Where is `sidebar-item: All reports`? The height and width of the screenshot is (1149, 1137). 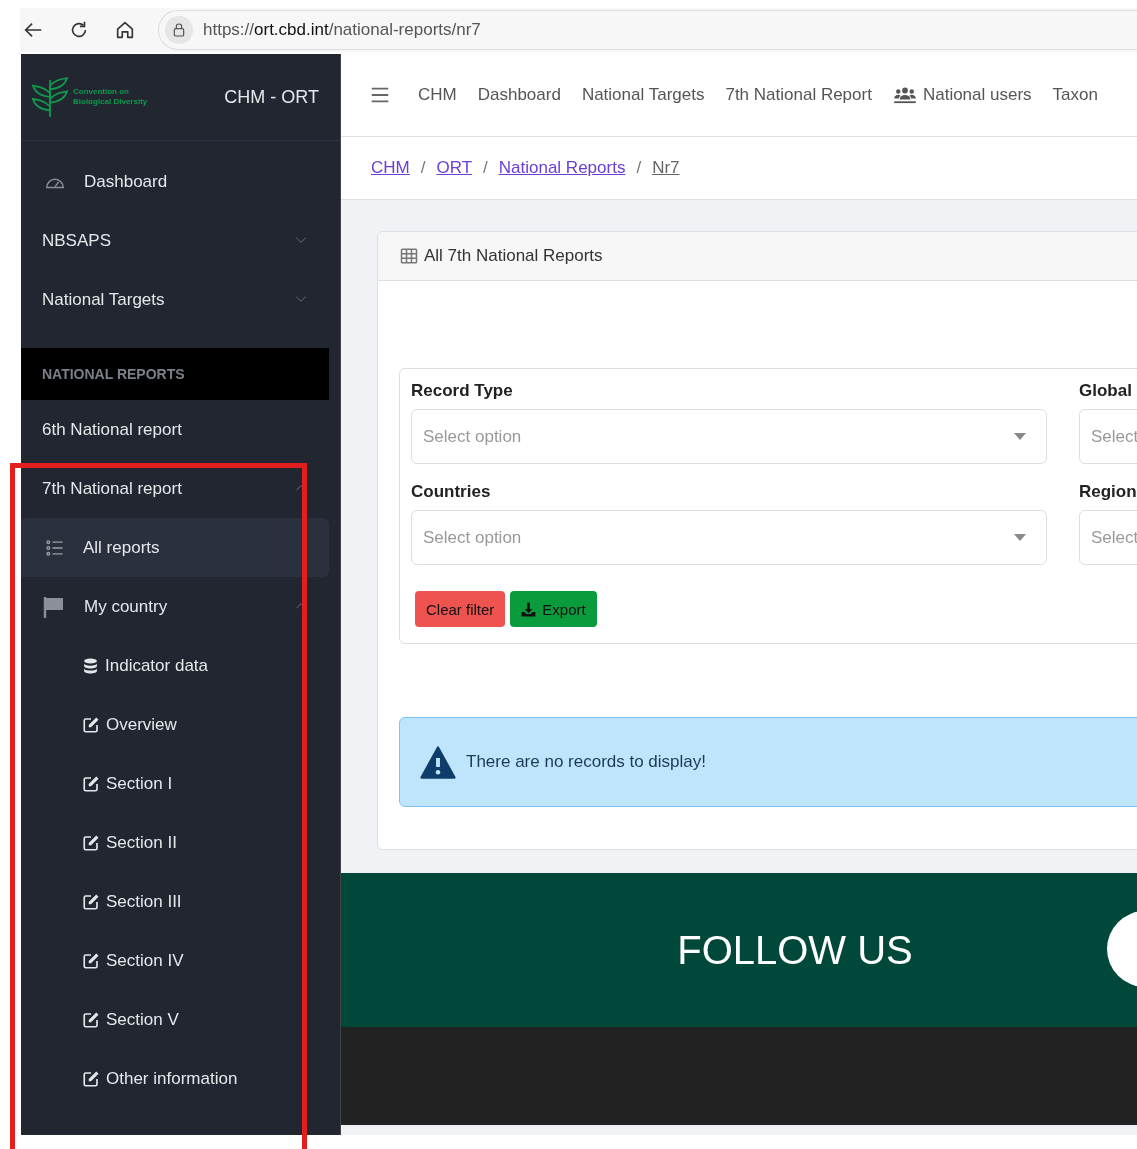
sidebar-item: All reports is located at coordinates (175, 547).